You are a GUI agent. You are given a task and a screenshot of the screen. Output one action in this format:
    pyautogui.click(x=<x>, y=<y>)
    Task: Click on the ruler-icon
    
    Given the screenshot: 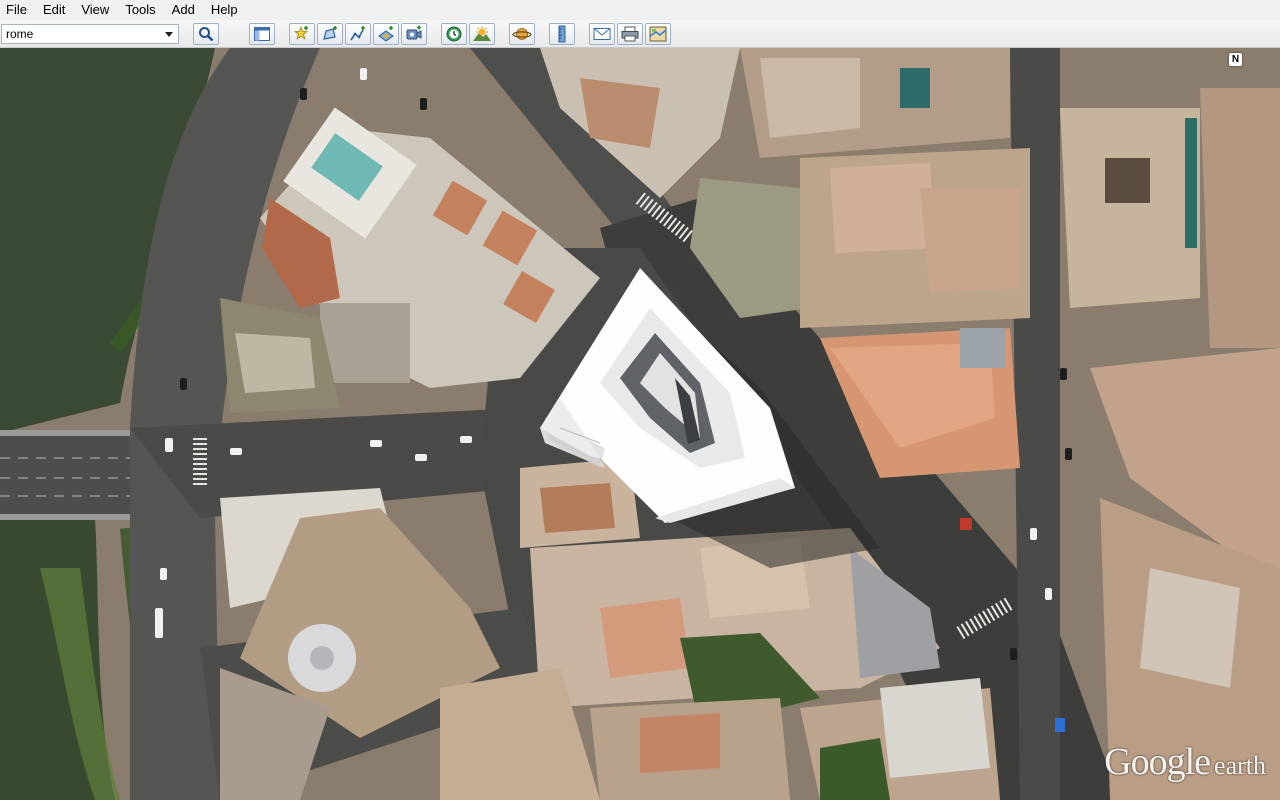 What is the action you would take?
    pyautogui.click(x=562, y=34)
    